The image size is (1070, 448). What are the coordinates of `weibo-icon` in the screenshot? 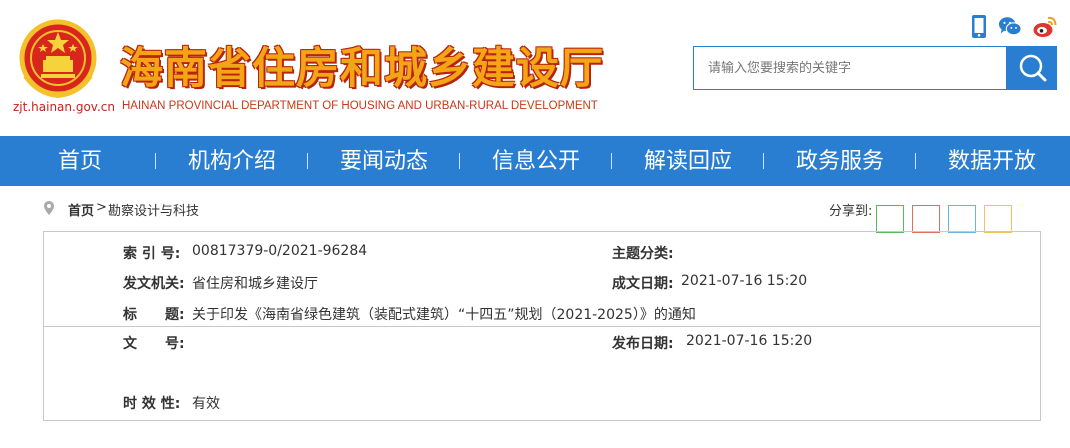 It's located at (1045, 27).